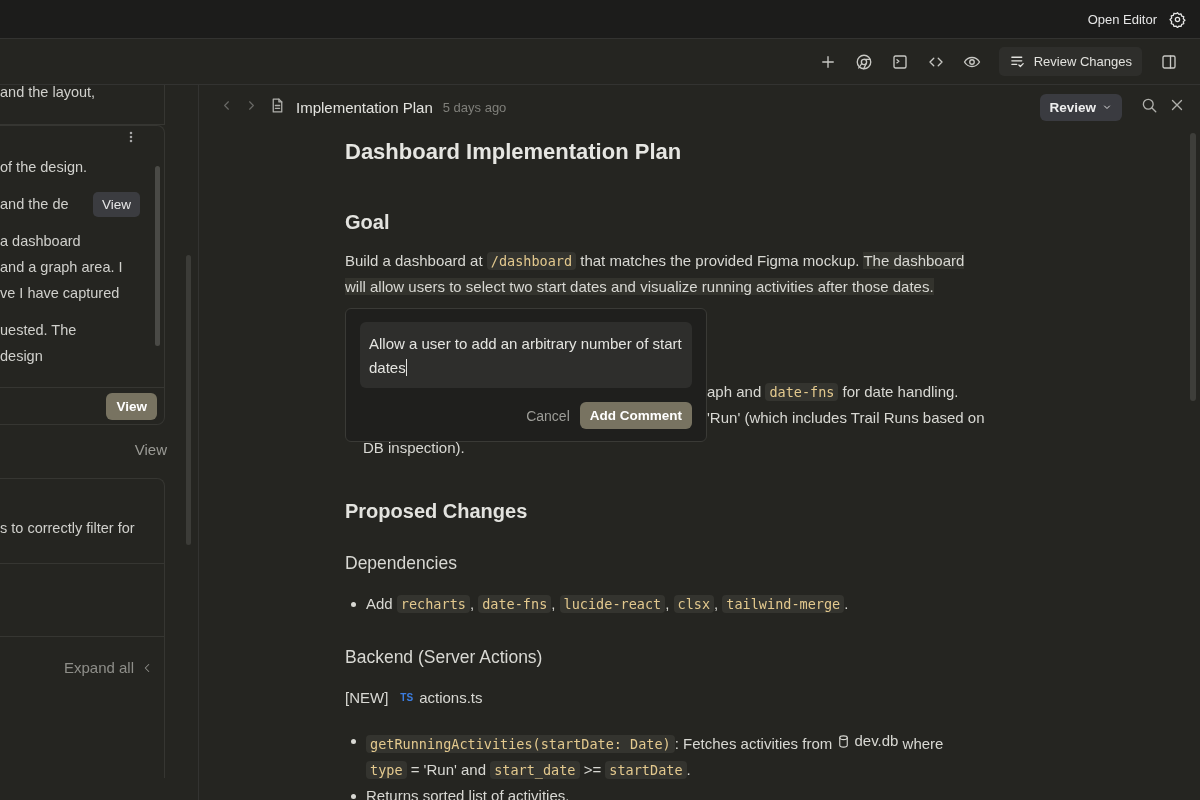 The height and width of the screenshot is (800, 1200). What do you see at coordinates (1070, 61) in the screenshot?
I see `review-changes-button: Review Changes` at bounding box center [1070, 61].